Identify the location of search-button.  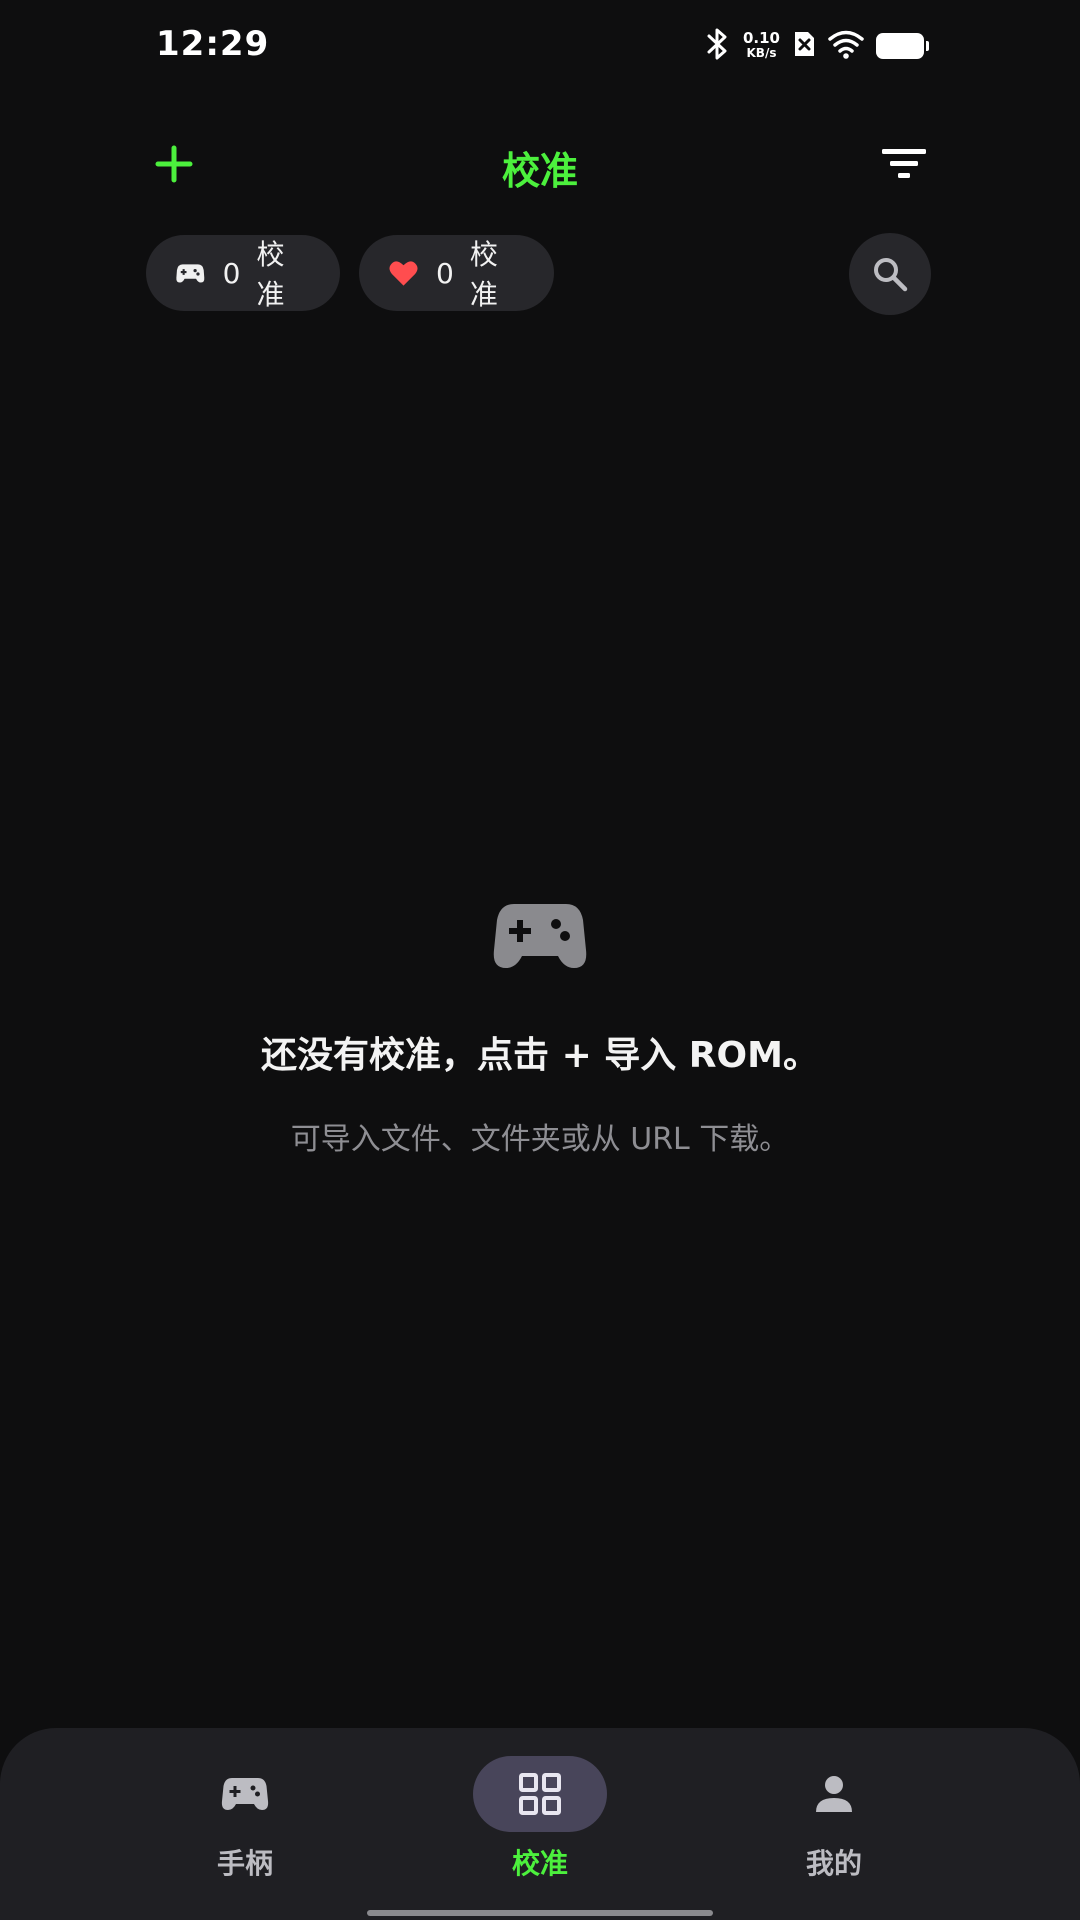
(890, 274).